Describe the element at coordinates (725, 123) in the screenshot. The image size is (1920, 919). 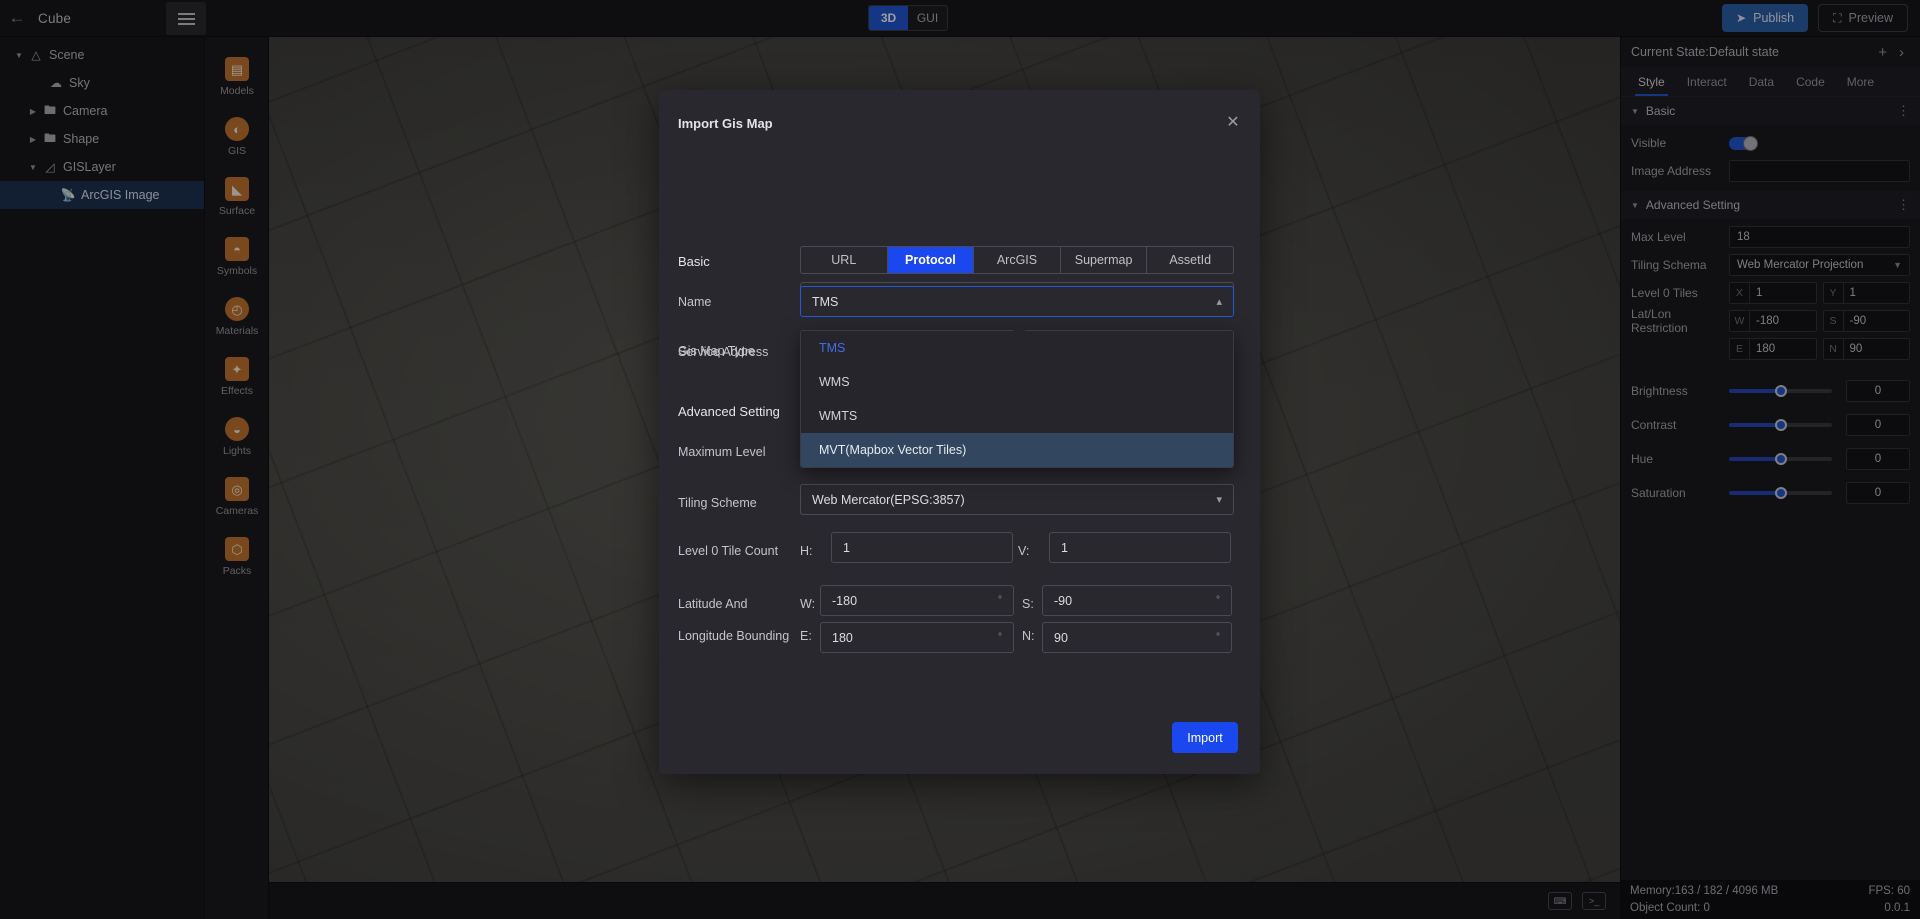
I see `dialog-title: Import Gis Map` at that location.